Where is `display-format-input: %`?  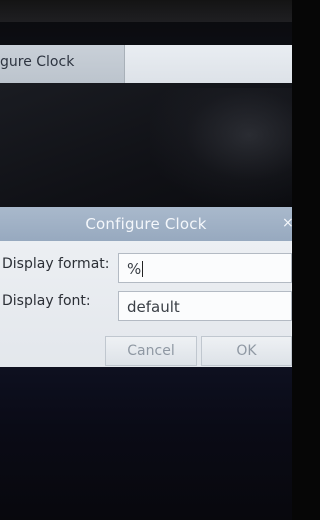
display-format-input: % is located at coordinates (205, 268).